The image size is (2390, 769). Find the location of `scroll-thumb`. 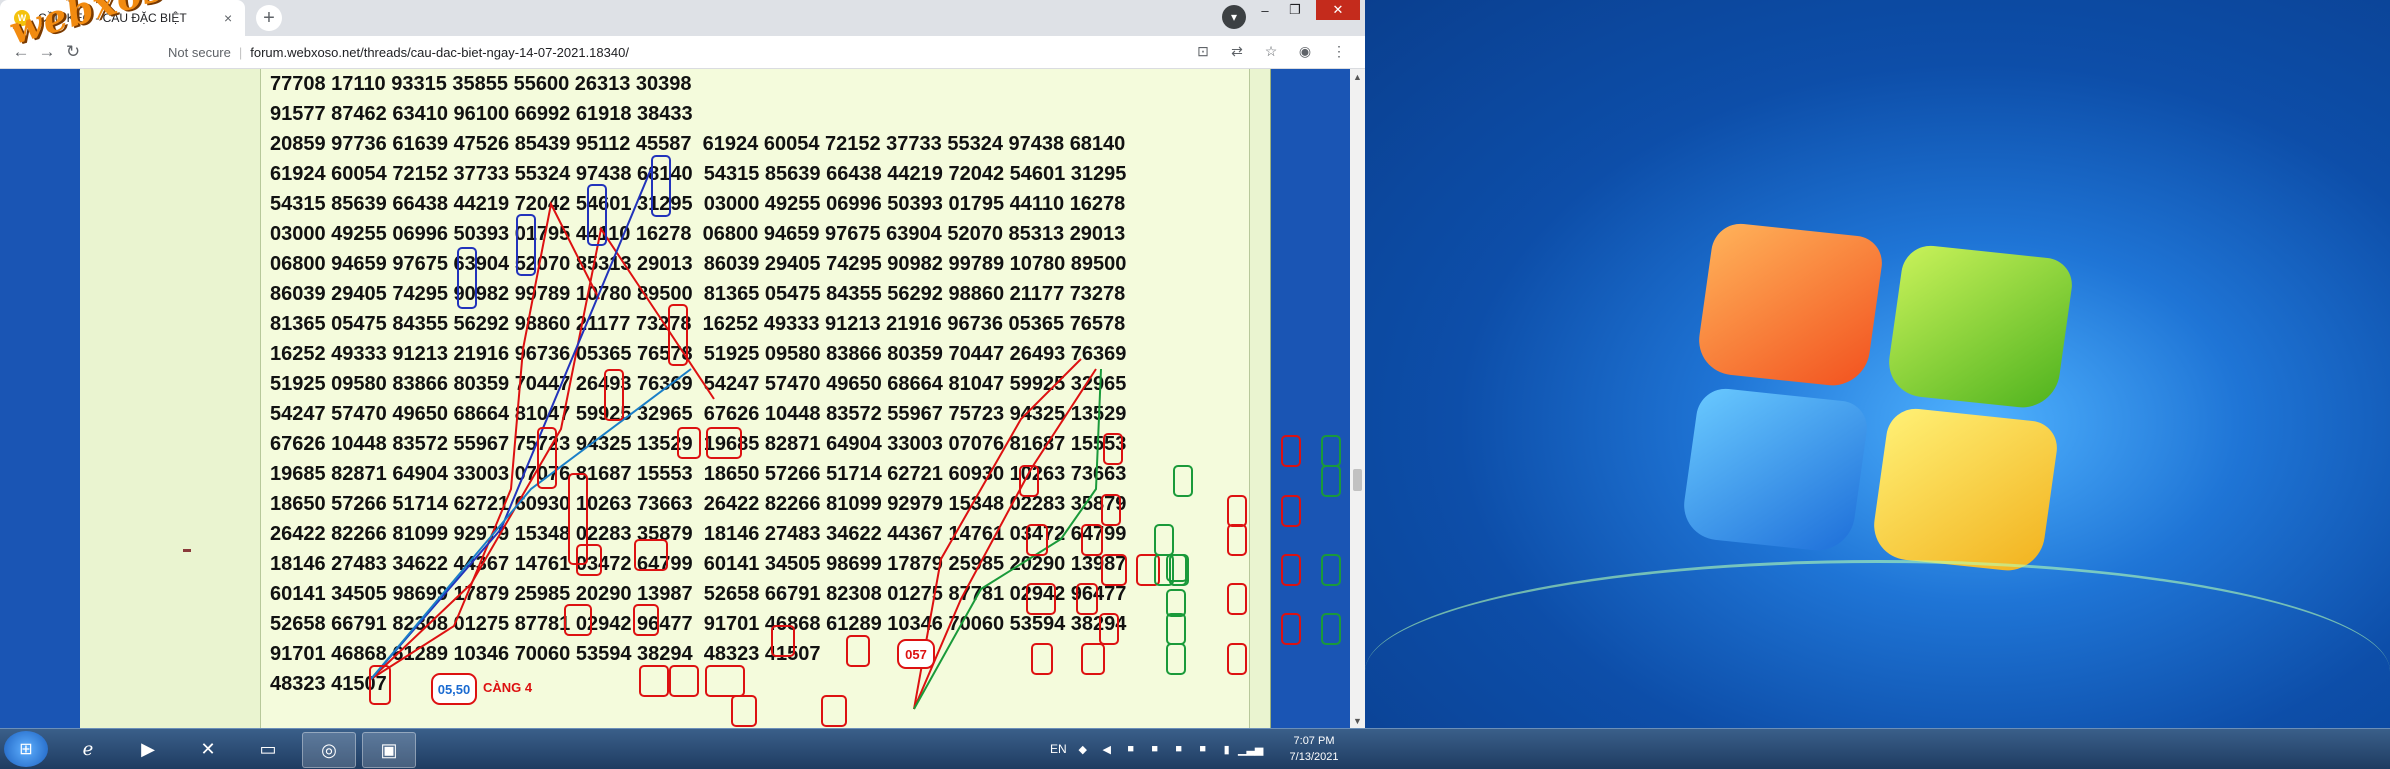

scroll-thumb is located at coordinates (1357, 480).